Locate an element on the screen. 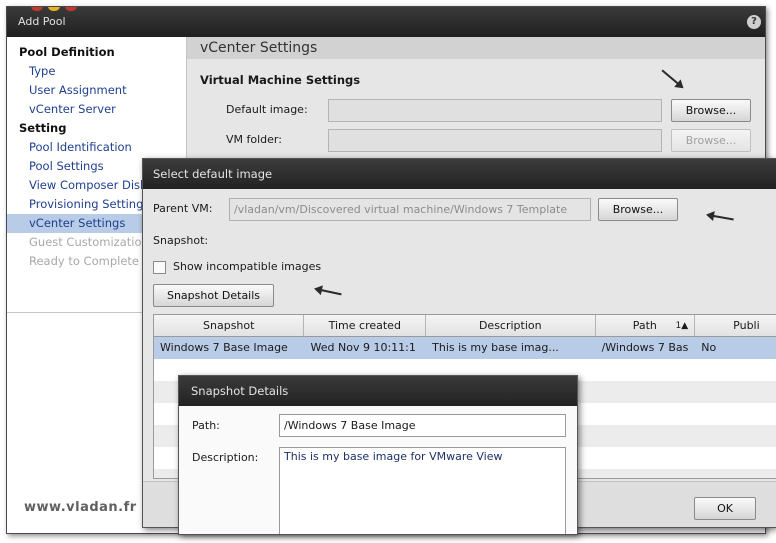 The height and width of the screenshot is (543, 776). column-header-time-created: Time created is located at coordinates (365, 325).